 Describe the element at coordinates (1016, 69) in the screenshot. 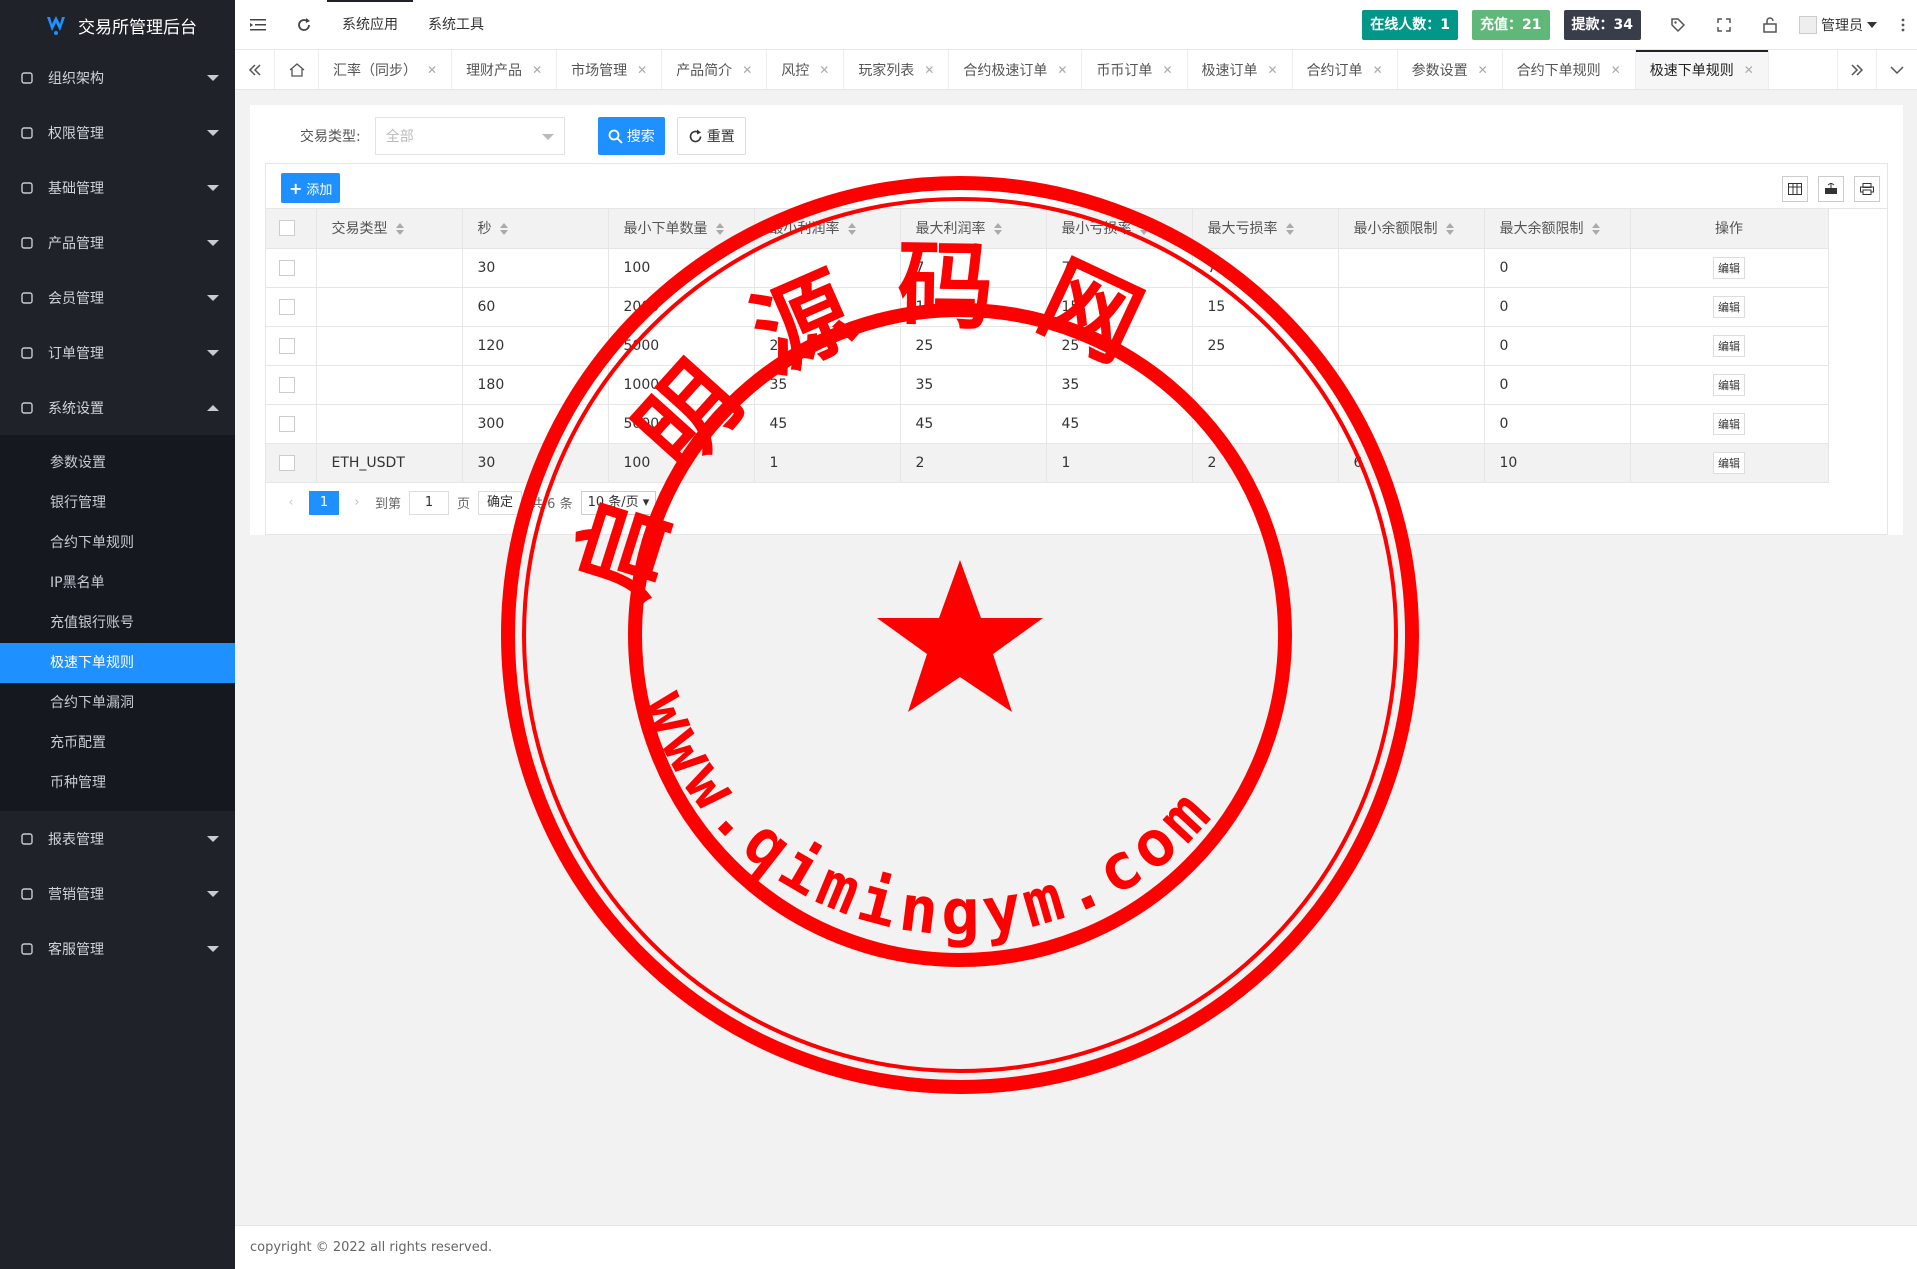

I see `tab-item: 合约极速订单 ✕` at that location.